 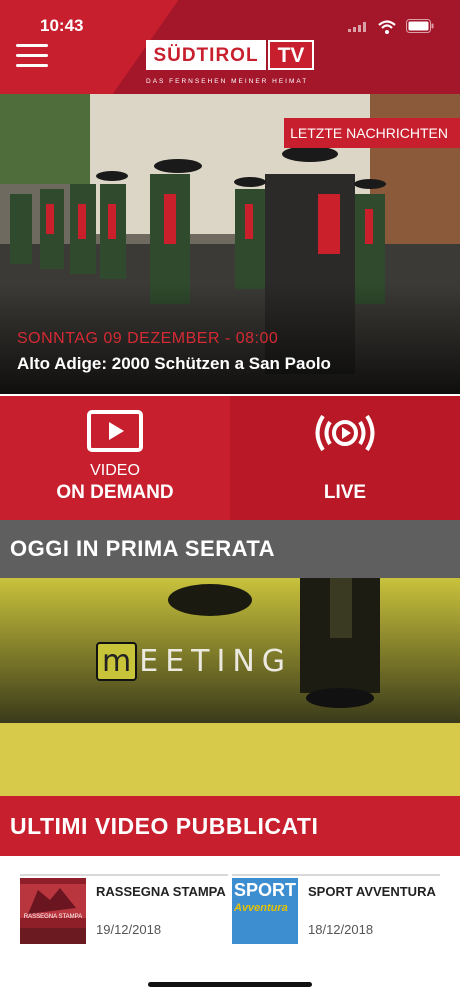 I want to click on sudtirol-tv-logo: SÜDTIROL TV DAS FERNSEHEN MEINER HEIMAT, so click(x=231, y=64).